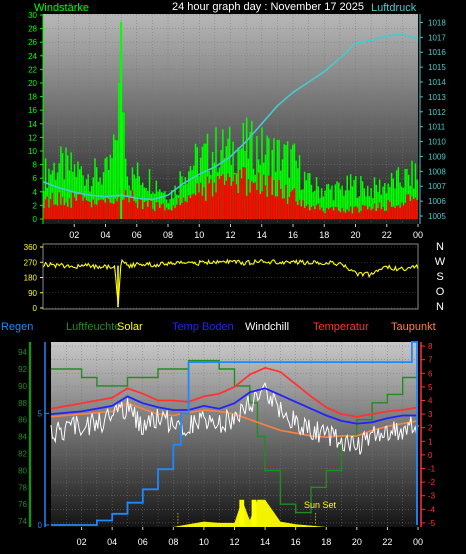  I want to click on temperature-axis-tick-label: -1, so click(432, 469).